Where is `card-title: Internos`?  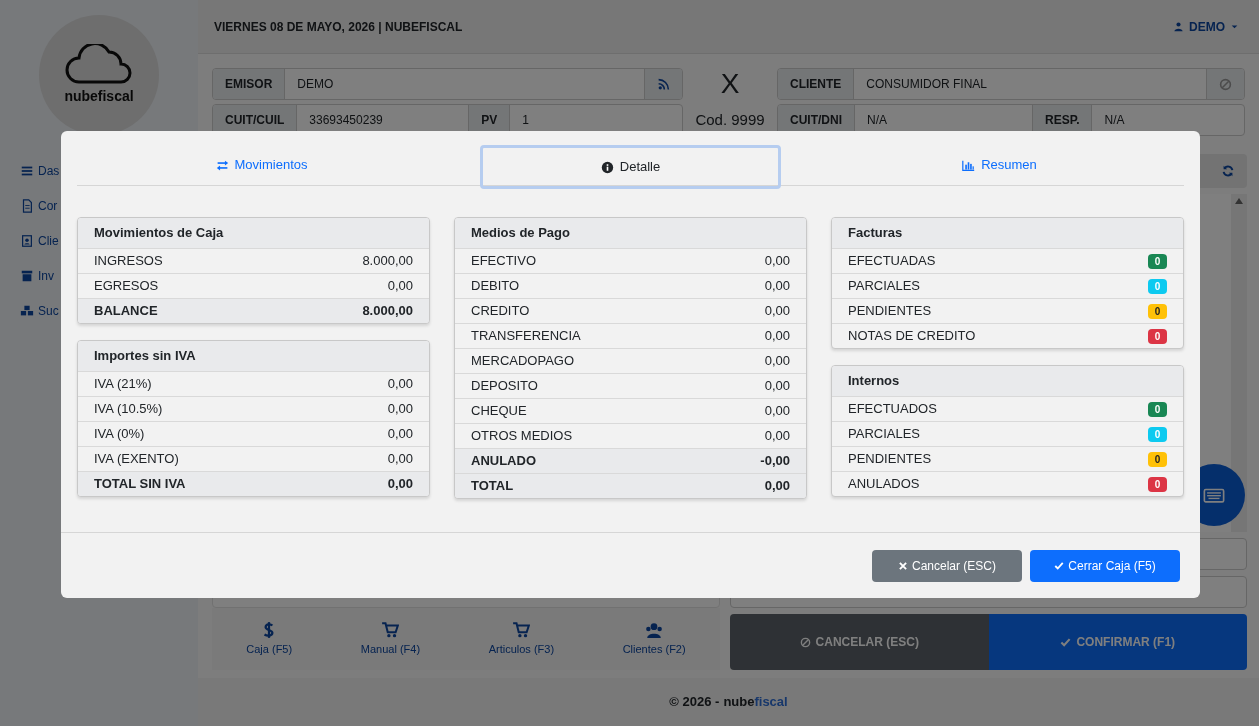
card-title: Internos is located at coordinates (1007, 381).